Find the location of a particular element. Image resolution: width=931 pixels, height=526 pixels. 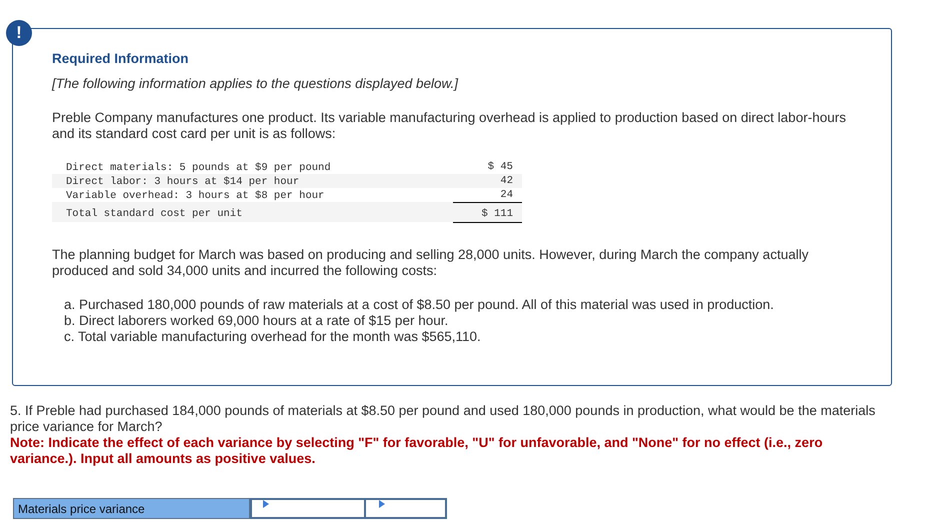

row-label: Materials price variance is located at coordinates (131, 508).